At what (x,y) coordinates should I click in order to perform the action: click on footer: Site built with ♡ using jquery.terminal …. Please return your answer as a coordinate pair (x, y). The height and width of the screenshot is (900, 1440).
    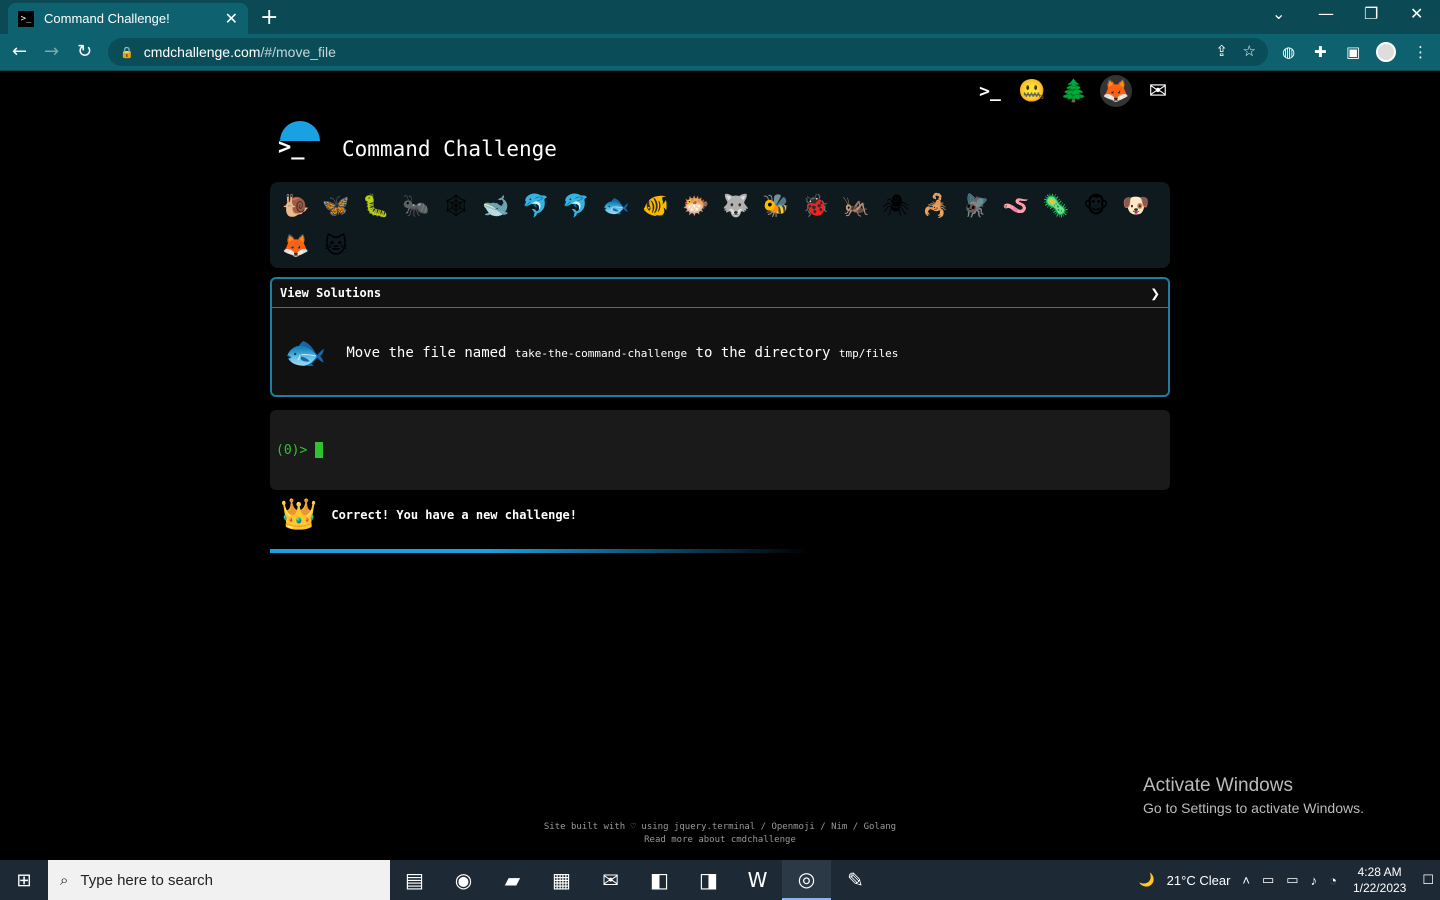
    Looking at the image, I should click on (720, 834).